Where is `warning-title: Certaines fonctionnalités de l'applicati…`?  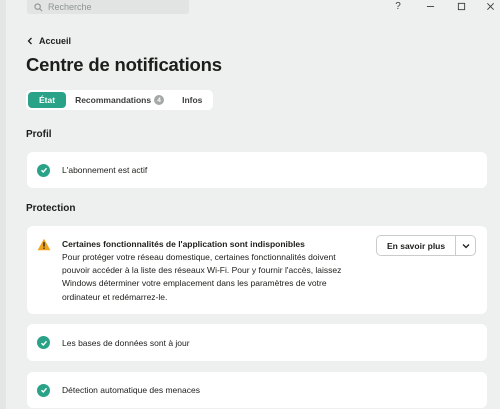
warning-title: Certaines fonctionnalités de l'applicati… is located at coordinates (183, 244).